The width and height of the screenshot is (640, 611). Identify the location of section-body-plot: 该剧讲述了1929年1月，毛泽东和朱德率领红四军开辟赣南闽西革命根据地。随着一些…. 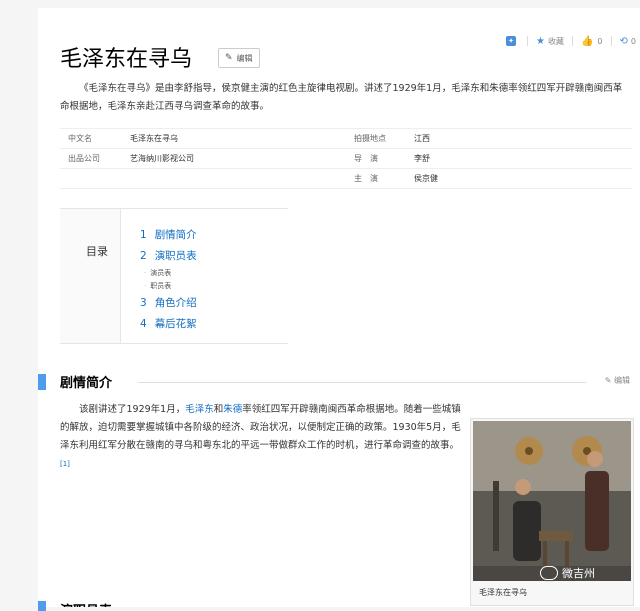
(260, 436).